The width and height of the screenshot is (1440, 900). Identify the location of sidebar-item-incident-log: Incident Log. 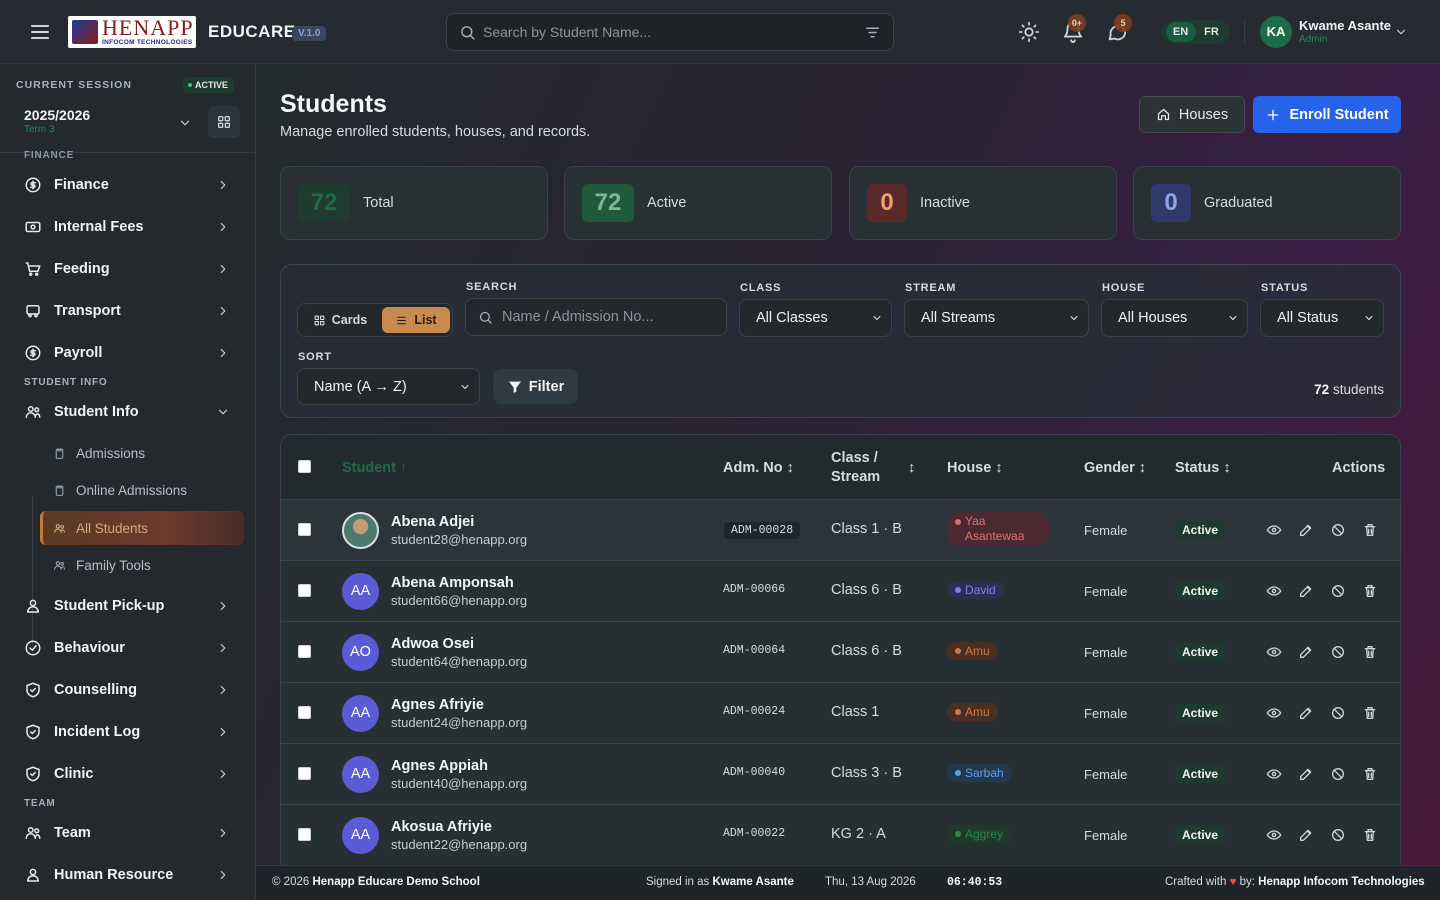
(128, 732).